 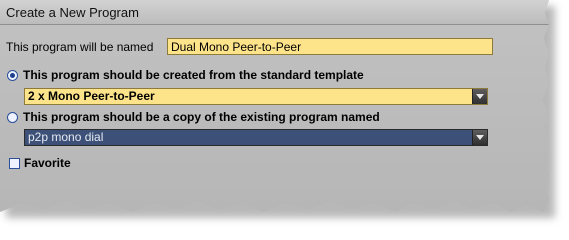 What do you see at coordinates (47, 163) in the screenshot?
I see `favorite-label: Favorite` at bounding box center [47, 163].